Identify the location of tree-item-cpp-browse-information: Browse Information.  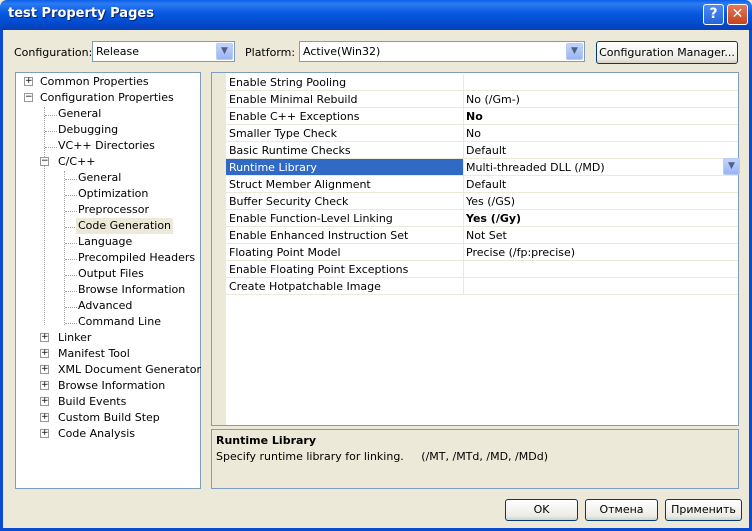
(131, 290).